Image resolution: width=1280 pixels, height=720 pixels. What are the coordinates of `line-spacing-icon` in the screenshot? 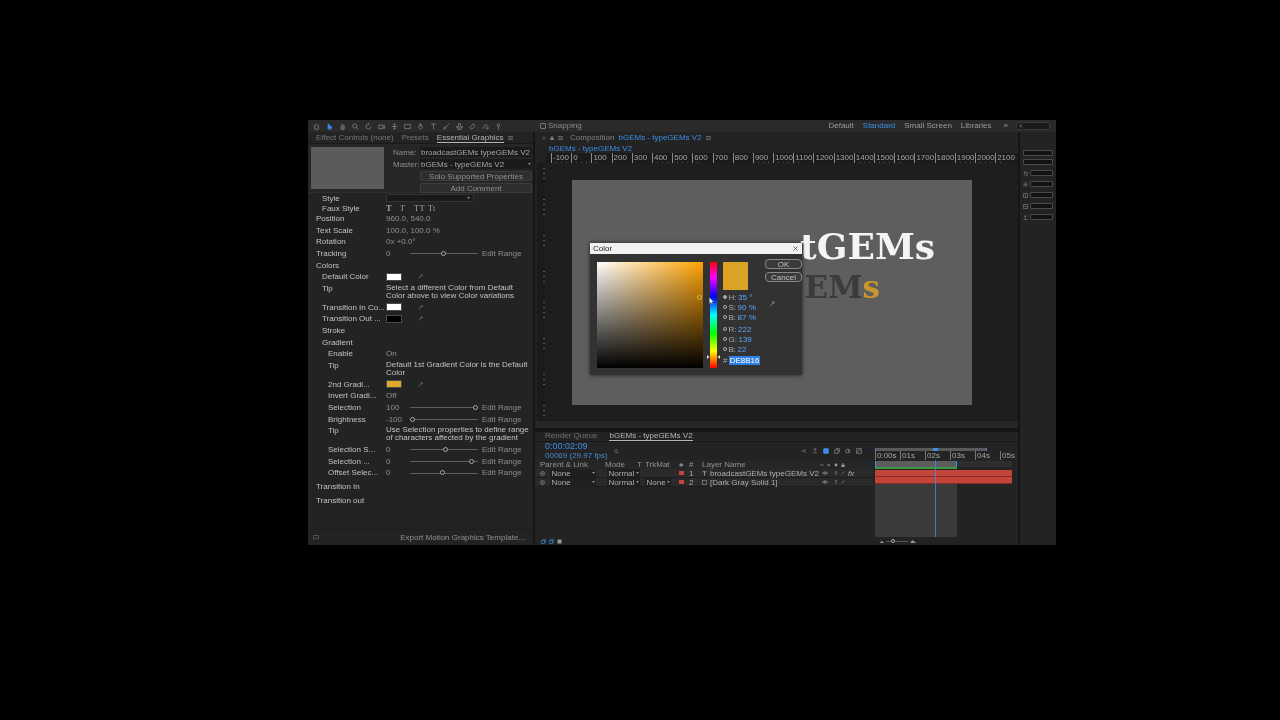 It's located at (1025, 184).